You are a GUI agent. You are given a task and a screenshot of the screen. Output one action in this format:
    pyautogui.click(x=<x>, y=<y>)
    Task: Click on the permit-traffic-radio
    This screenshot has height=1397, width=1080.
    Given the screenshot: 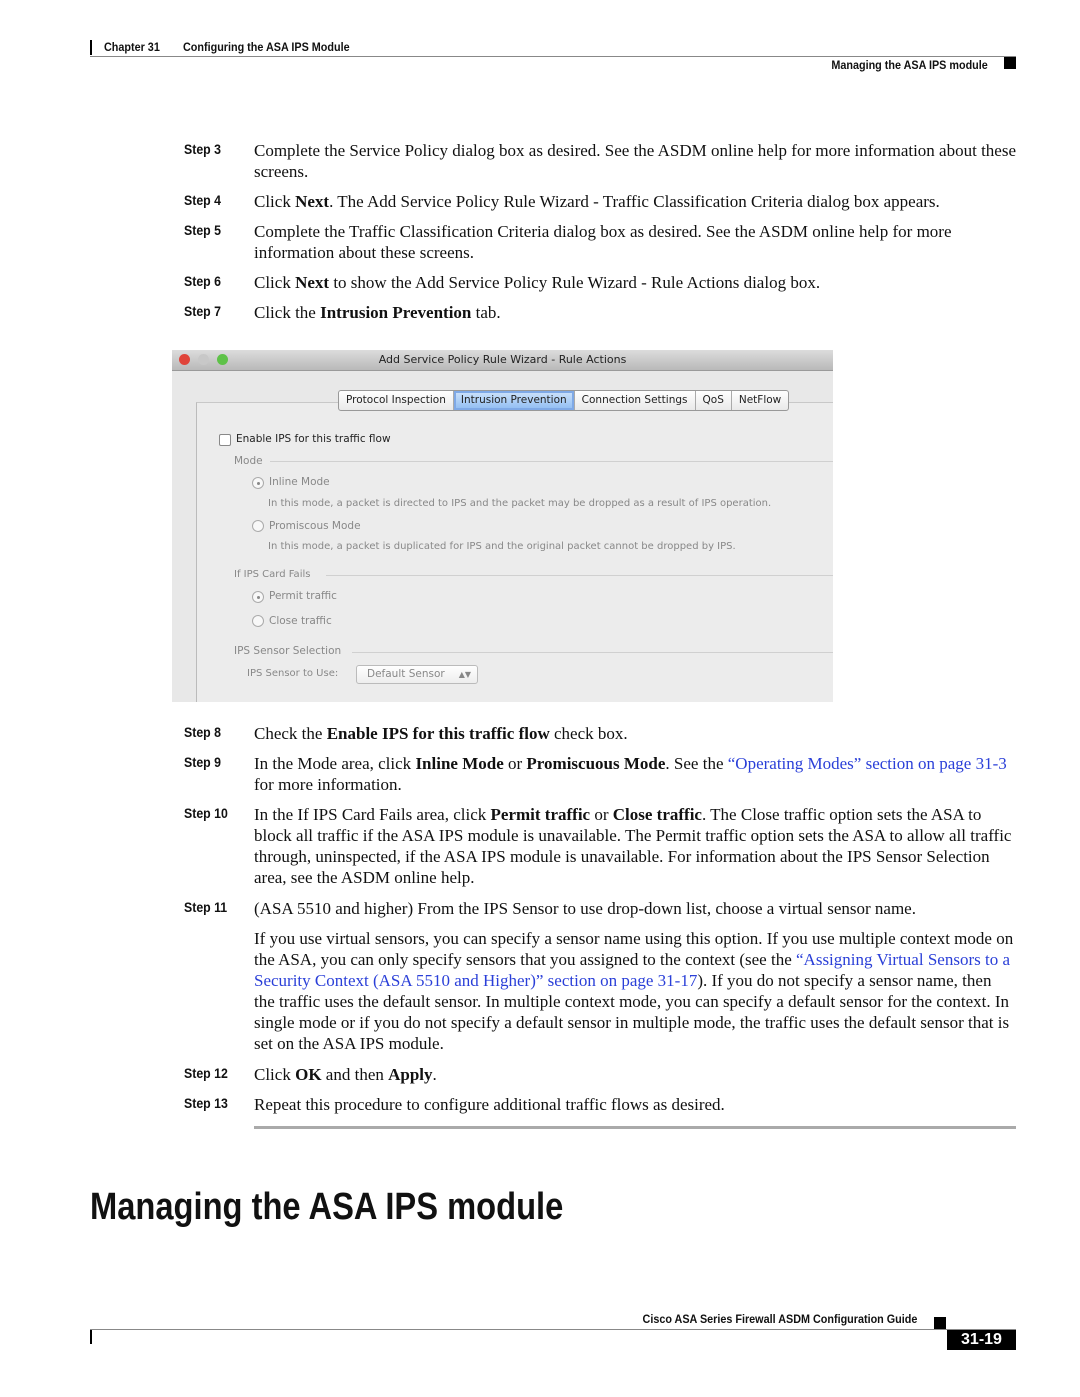 What is the action you would take?
    pyautogui.click(x=258, y=597)
    